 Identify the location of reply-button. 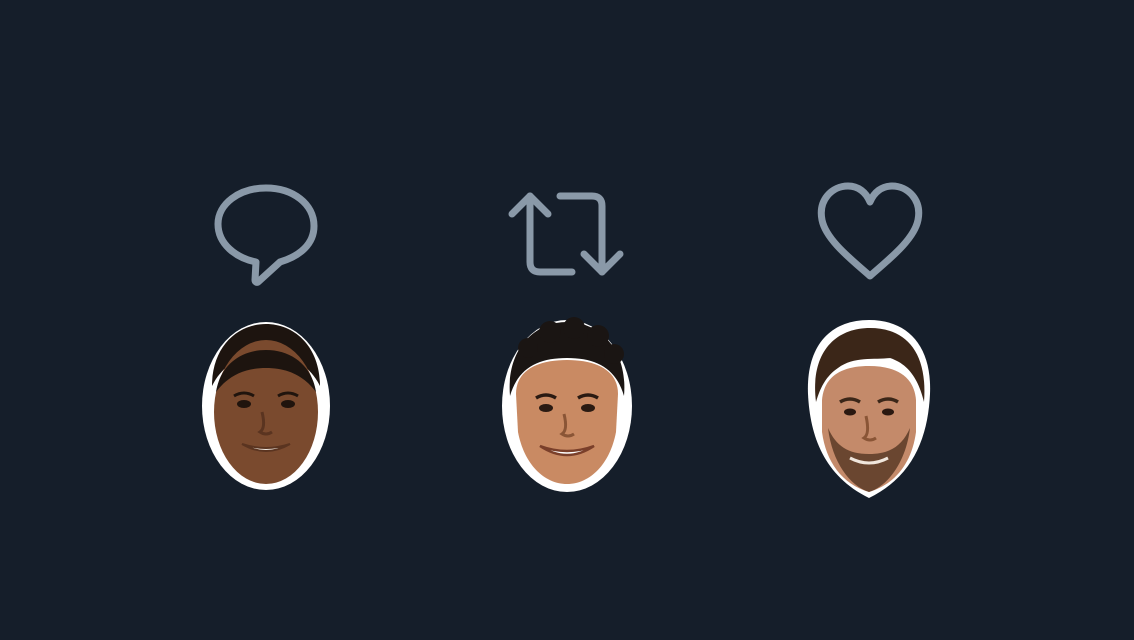
(266, 234).